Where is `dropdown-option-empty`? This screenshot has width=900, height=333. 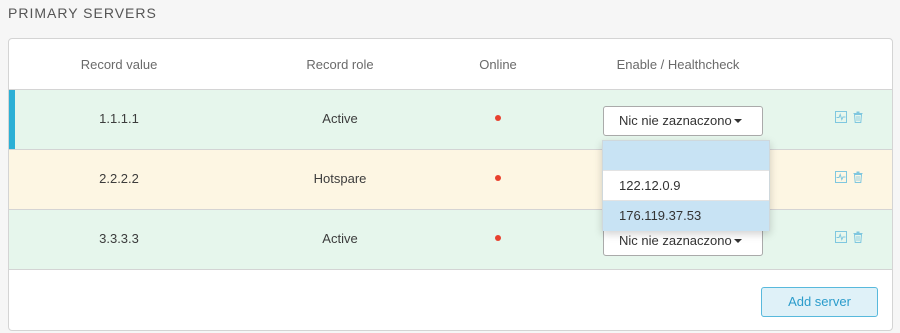
dropdown-option-empty is located at coordinates (686, 156).